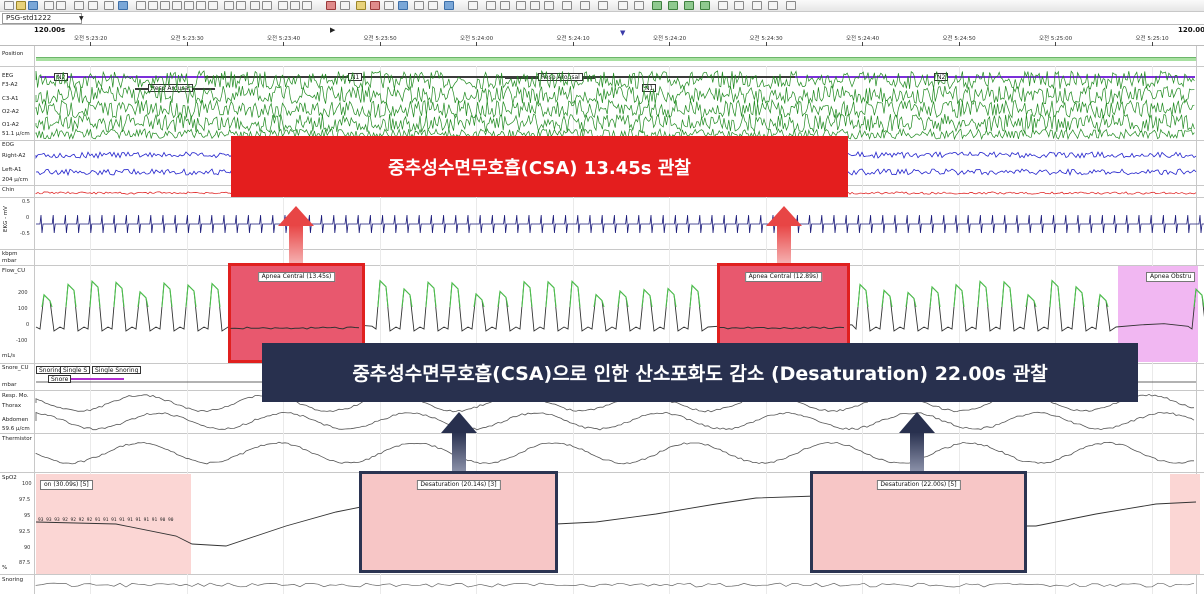  Describe the element at coordinates (549, 5) in the screenshot. I see `skip-icon` at that location.